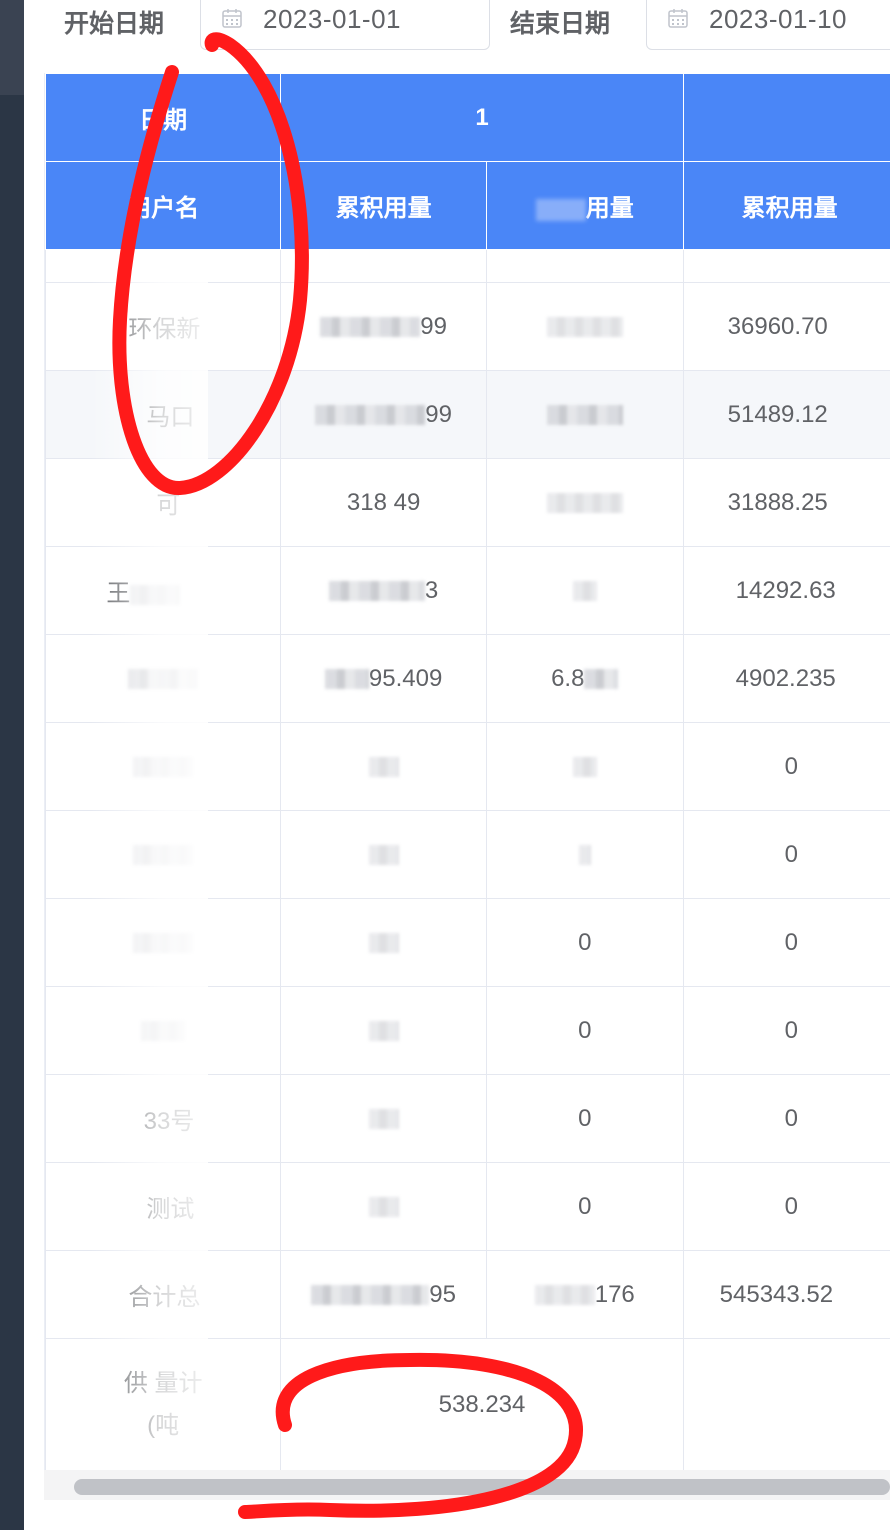 The image size is (890, 1530). I want to click on cell-cumulative-2: 14292.63, so click(786, 590).